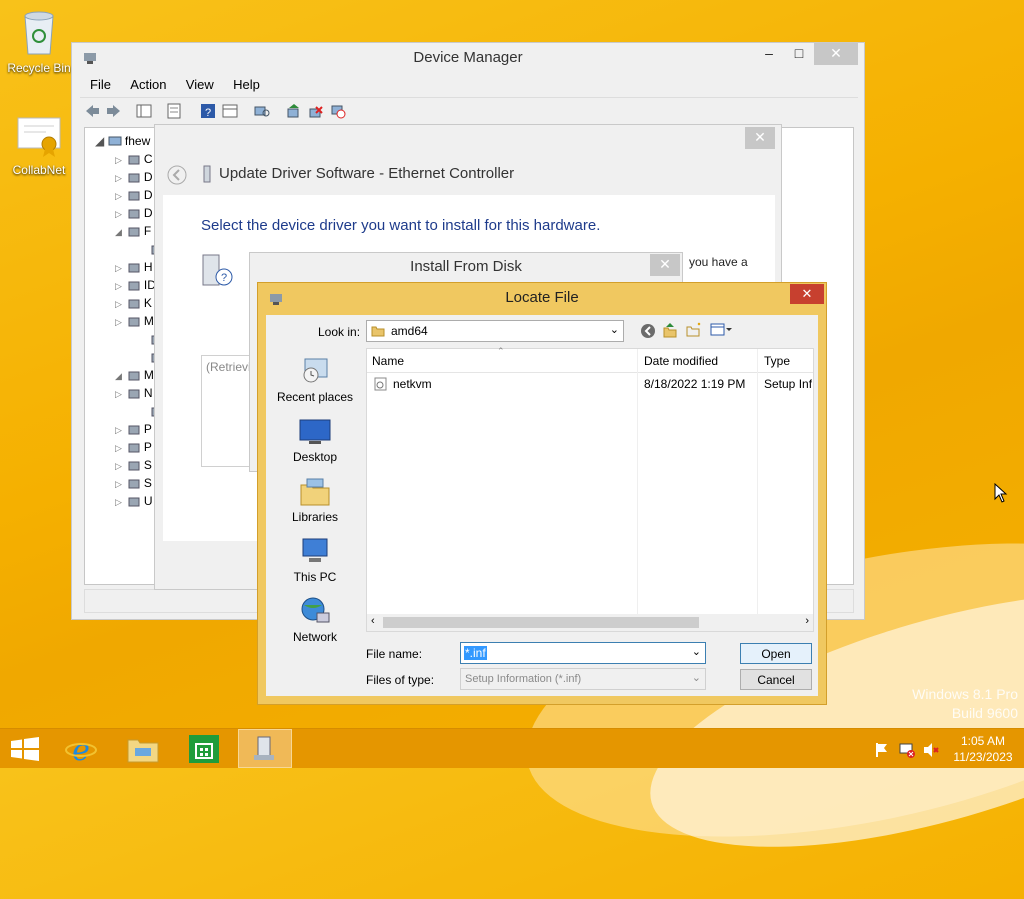 The height and width of the screenshot is (899, 1024). I want to click on menu-action: Action, so click(148, 84).